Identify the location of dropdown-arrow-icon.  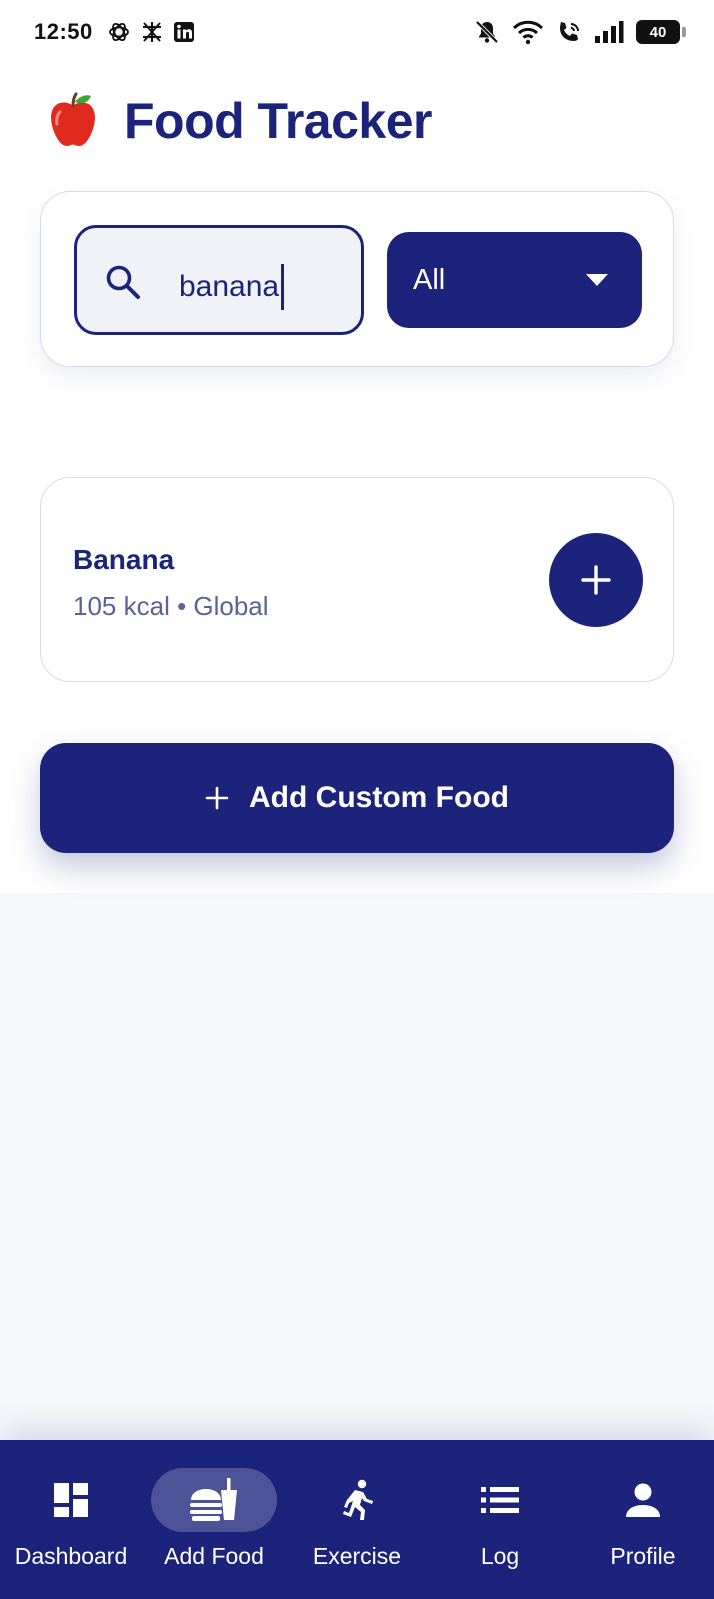
(597, 280).